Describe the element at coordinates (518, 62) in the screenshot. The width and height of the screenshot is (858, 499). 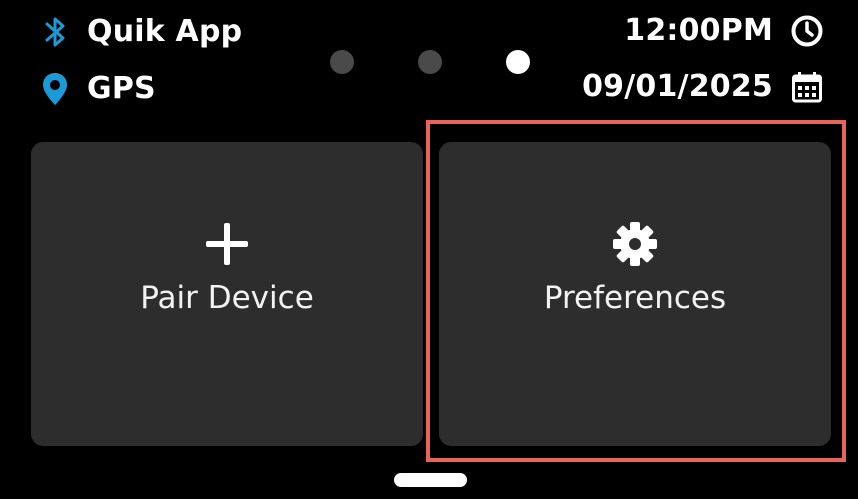
I see `page-dot-3-active` at that location.